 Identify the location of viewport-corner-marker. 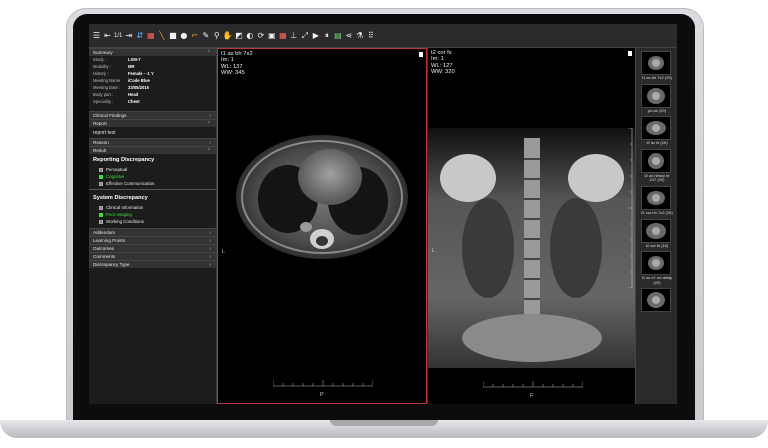
(630, 53).